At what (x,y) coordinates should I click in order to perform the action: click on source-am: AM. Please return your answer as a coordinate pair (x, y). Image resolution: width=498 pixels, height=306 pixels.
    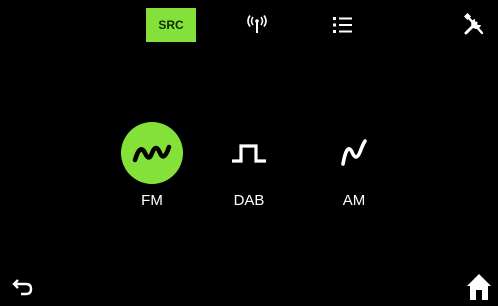
    Looking at the image, I should click on (354, 165).